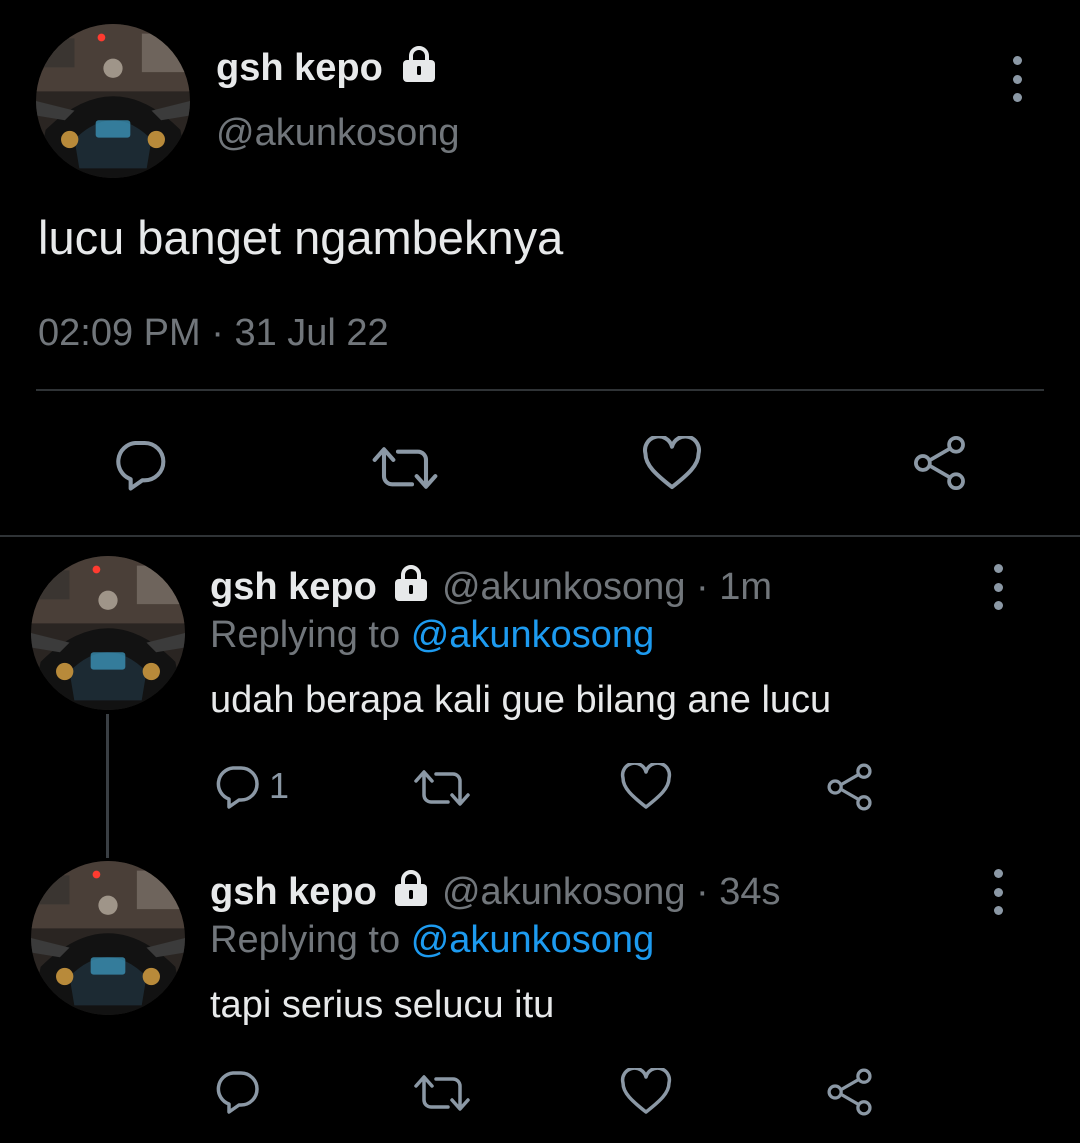  I want to click on reply-age: 1m, so click(745, 587).